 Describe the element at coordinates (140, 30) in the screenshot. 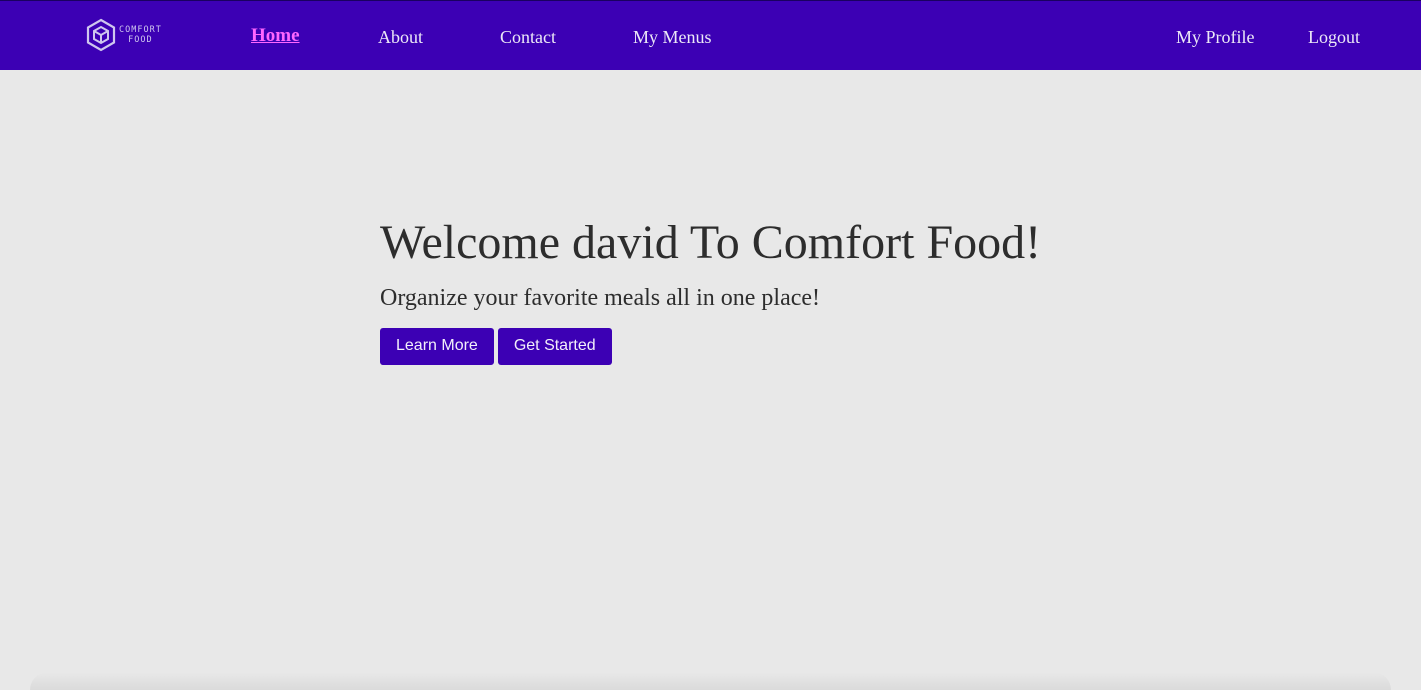

I see `brand-line-1: COMFORT` at that location.